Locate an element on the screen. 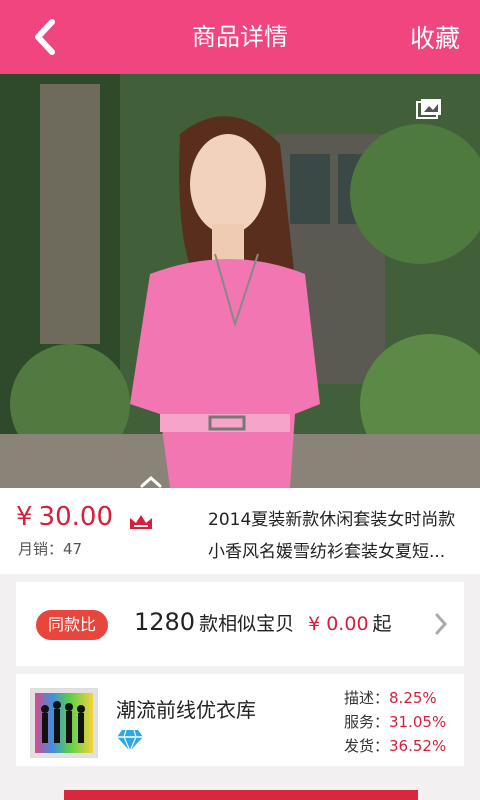 The image size is (480, 800). shop-name: 潮流前线优衣库 is located at coordinates (186, 710).